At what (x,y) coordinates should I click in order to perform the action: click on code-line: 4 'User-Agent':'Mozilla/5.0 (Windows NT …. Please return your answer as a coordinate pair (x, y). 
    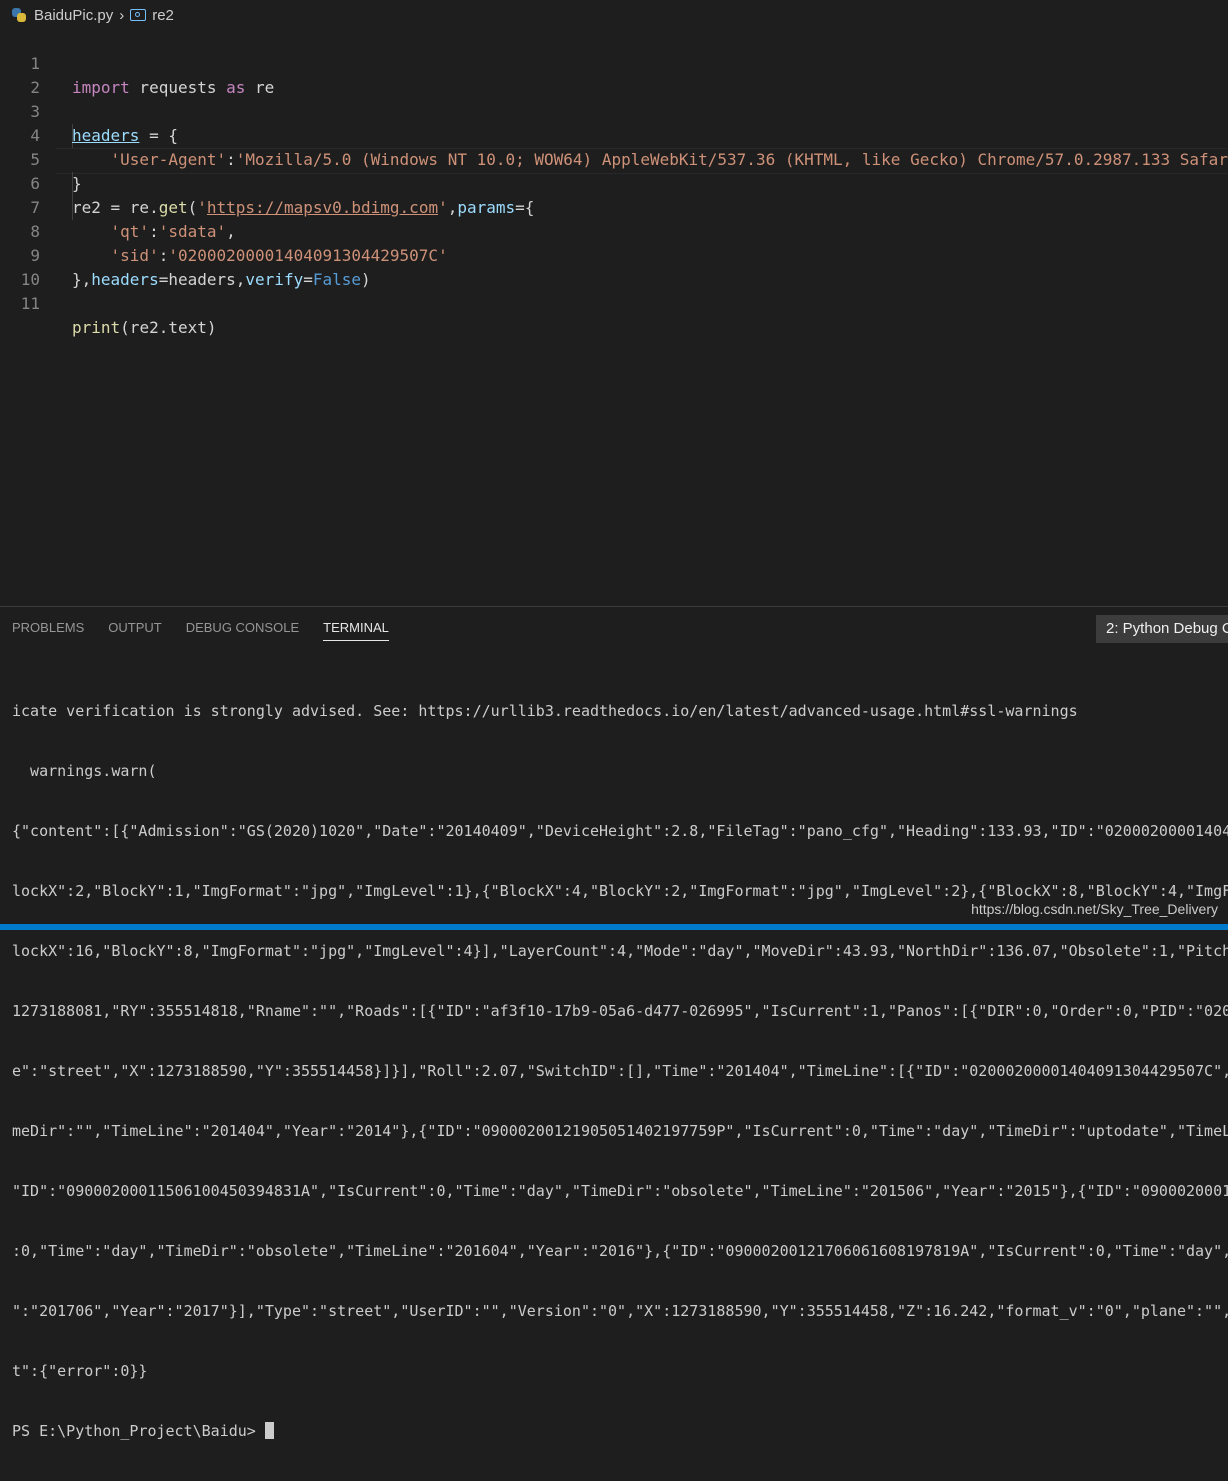
    Looking at the image, I should click on (614, 134).